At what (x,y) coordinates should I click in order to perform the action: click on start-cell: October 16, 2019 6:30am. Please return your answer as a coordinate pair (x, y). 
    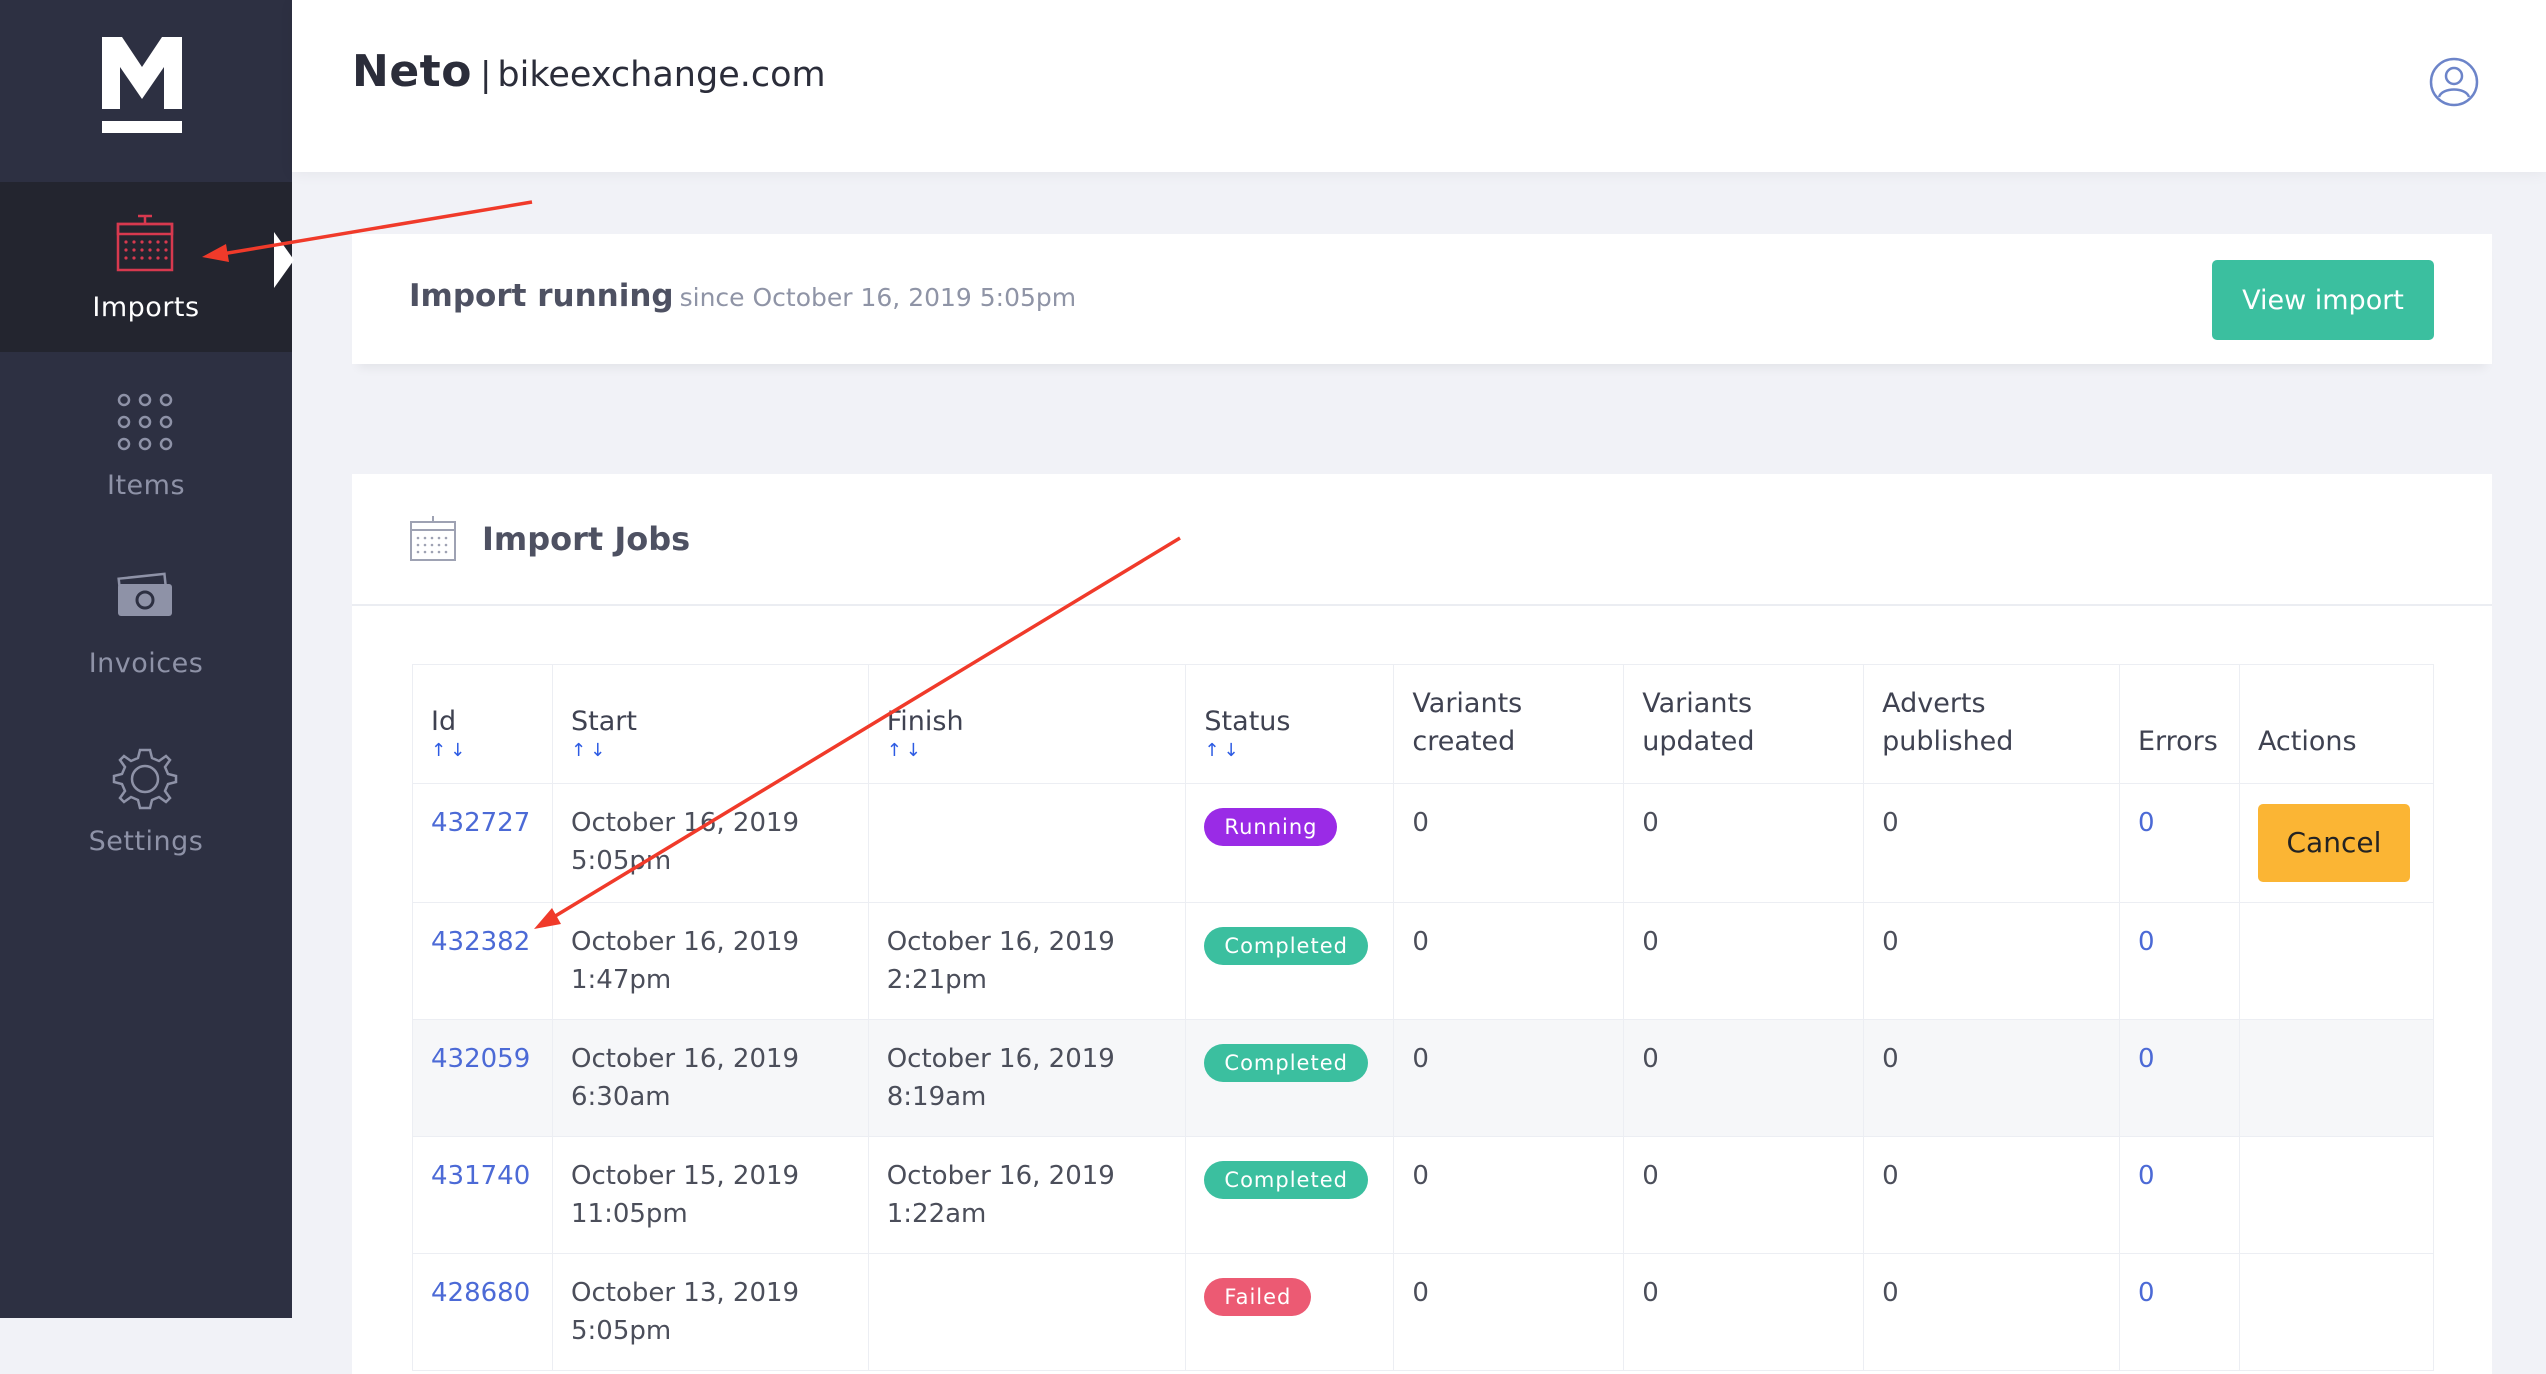
    Looking at the image, I should click on (710, 1078).